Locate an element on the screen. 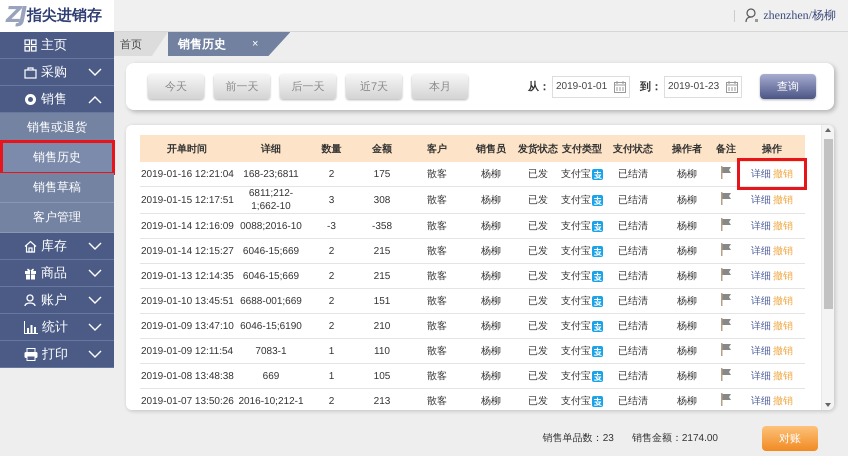  sidebar-subitem: 销售或退货 is located at coordinates (57, 128).